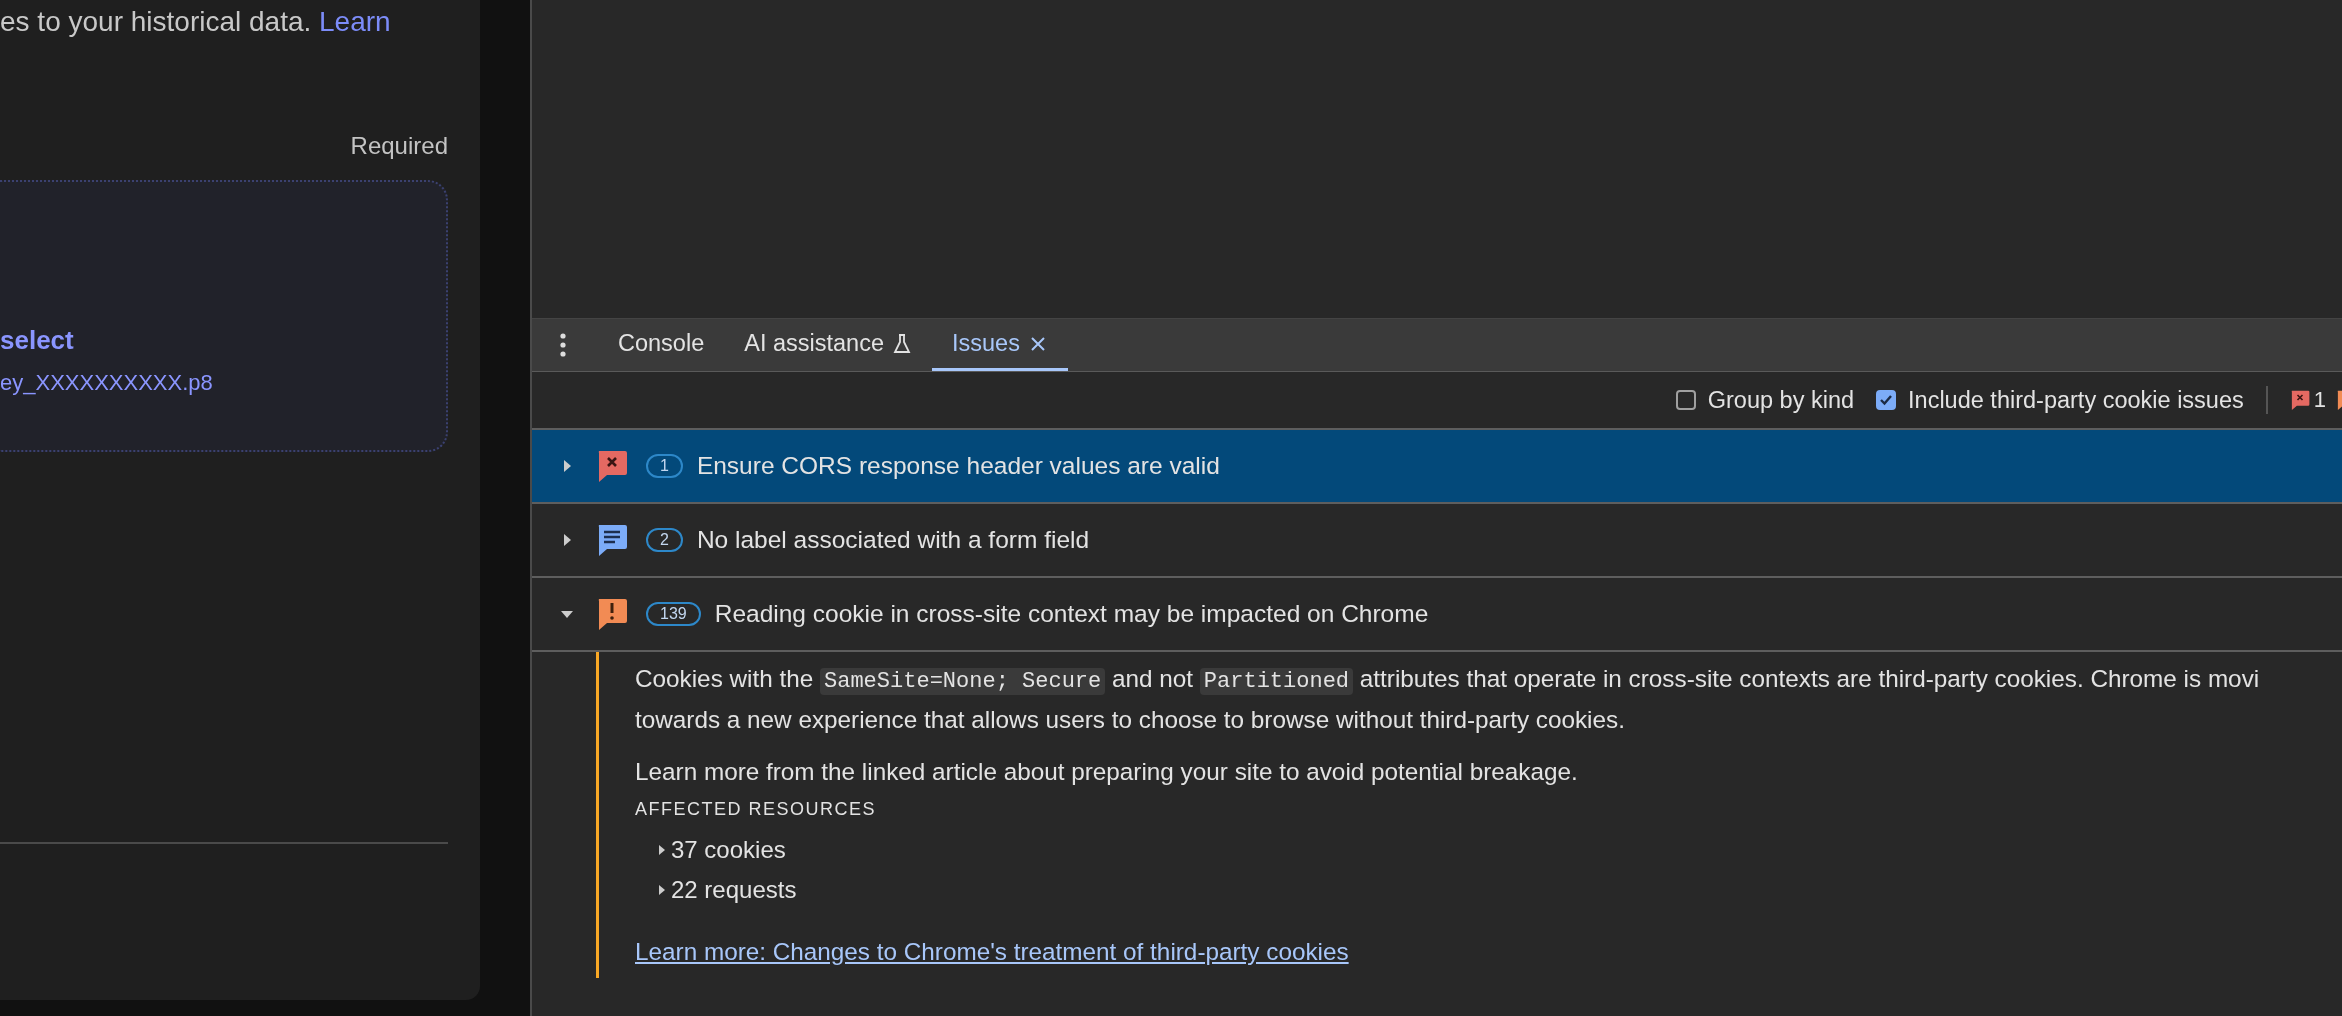 Image resolution: width=2342 pixels, height=1016 pixels. I want to click on panel-tab: Issues, so click(1000, 345).